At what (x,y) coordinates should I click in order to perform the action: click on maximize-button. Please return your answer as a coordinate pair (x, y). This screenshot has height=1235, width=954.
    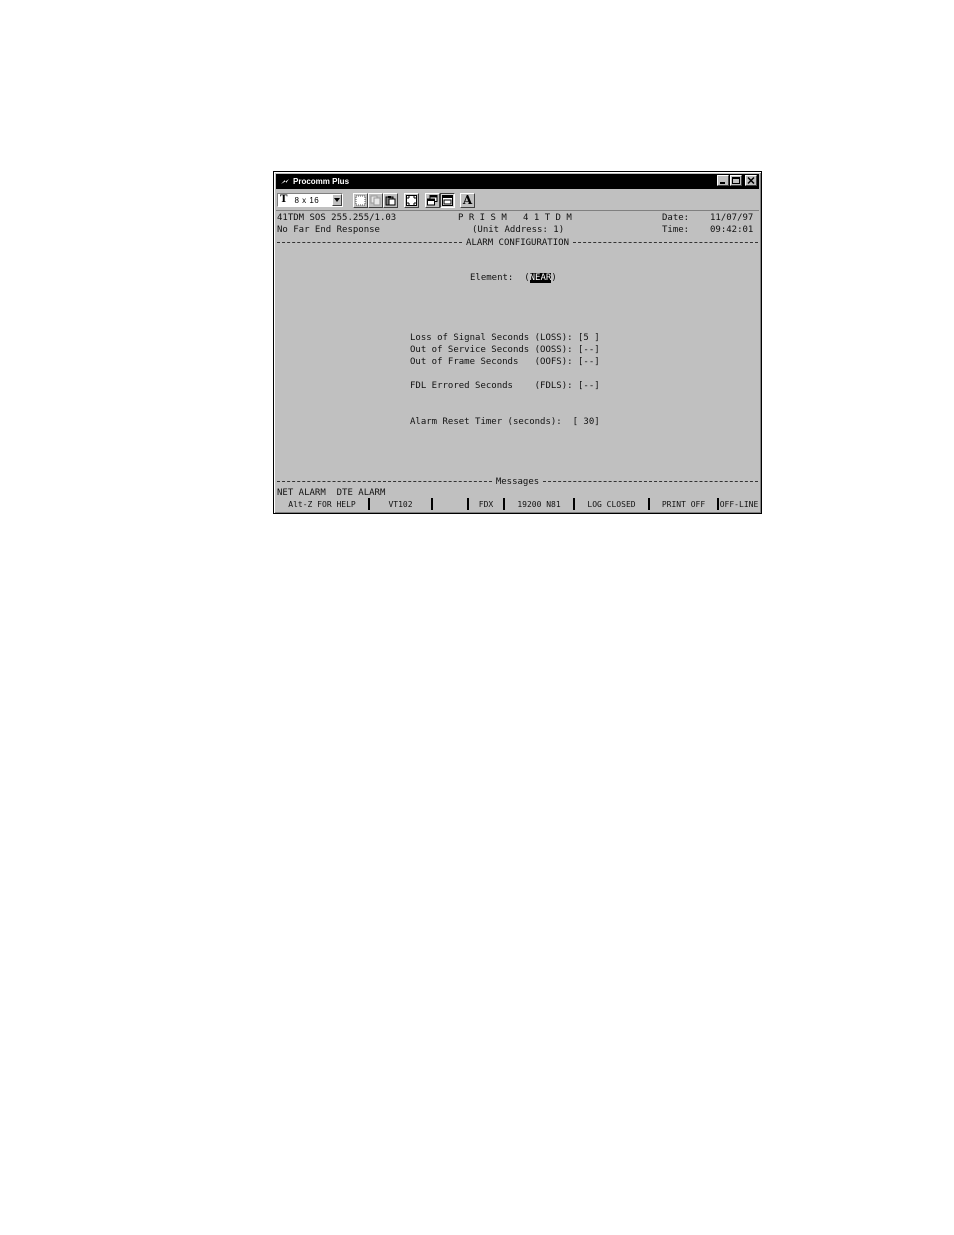
    Looking at the image, I should click on (736, 180).